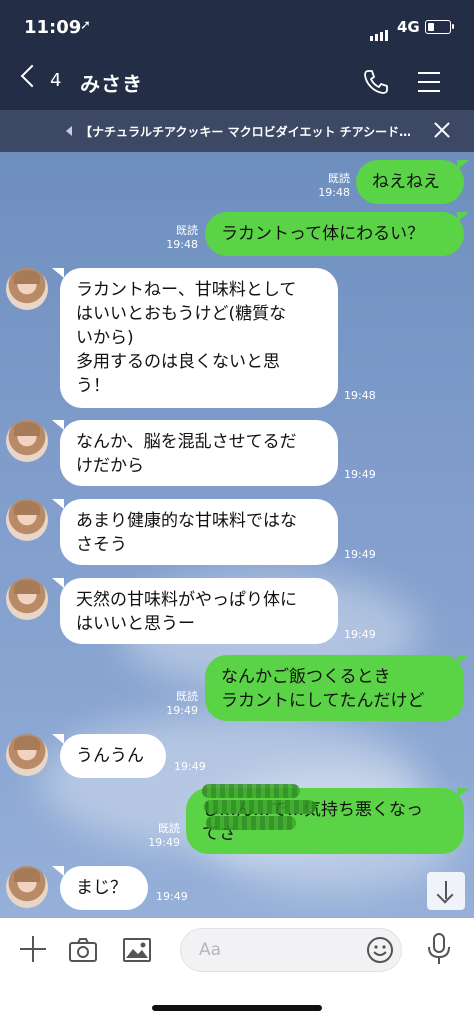  I want to click on scroll-down-icon, so click(446, 891).